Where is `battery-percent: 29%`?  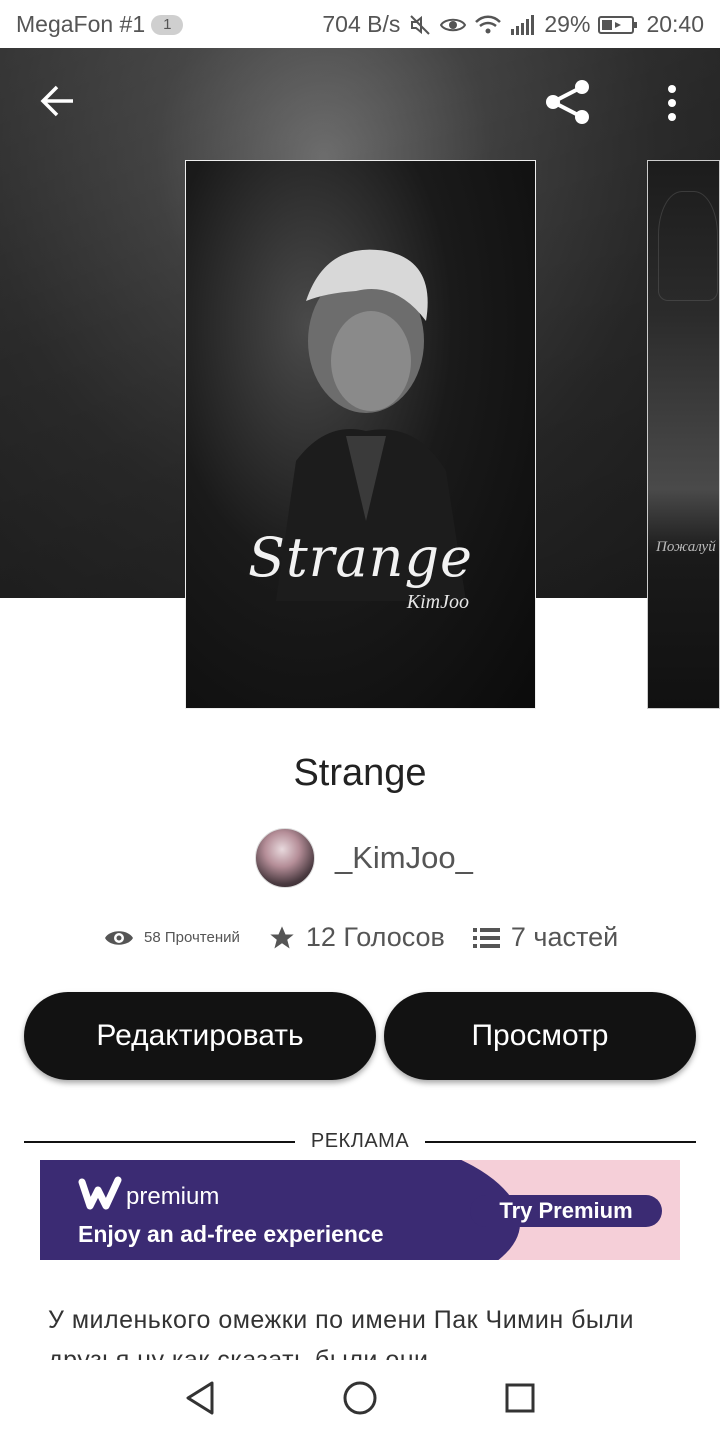 battery-percent: 29% is located at coordinates (567, 24).